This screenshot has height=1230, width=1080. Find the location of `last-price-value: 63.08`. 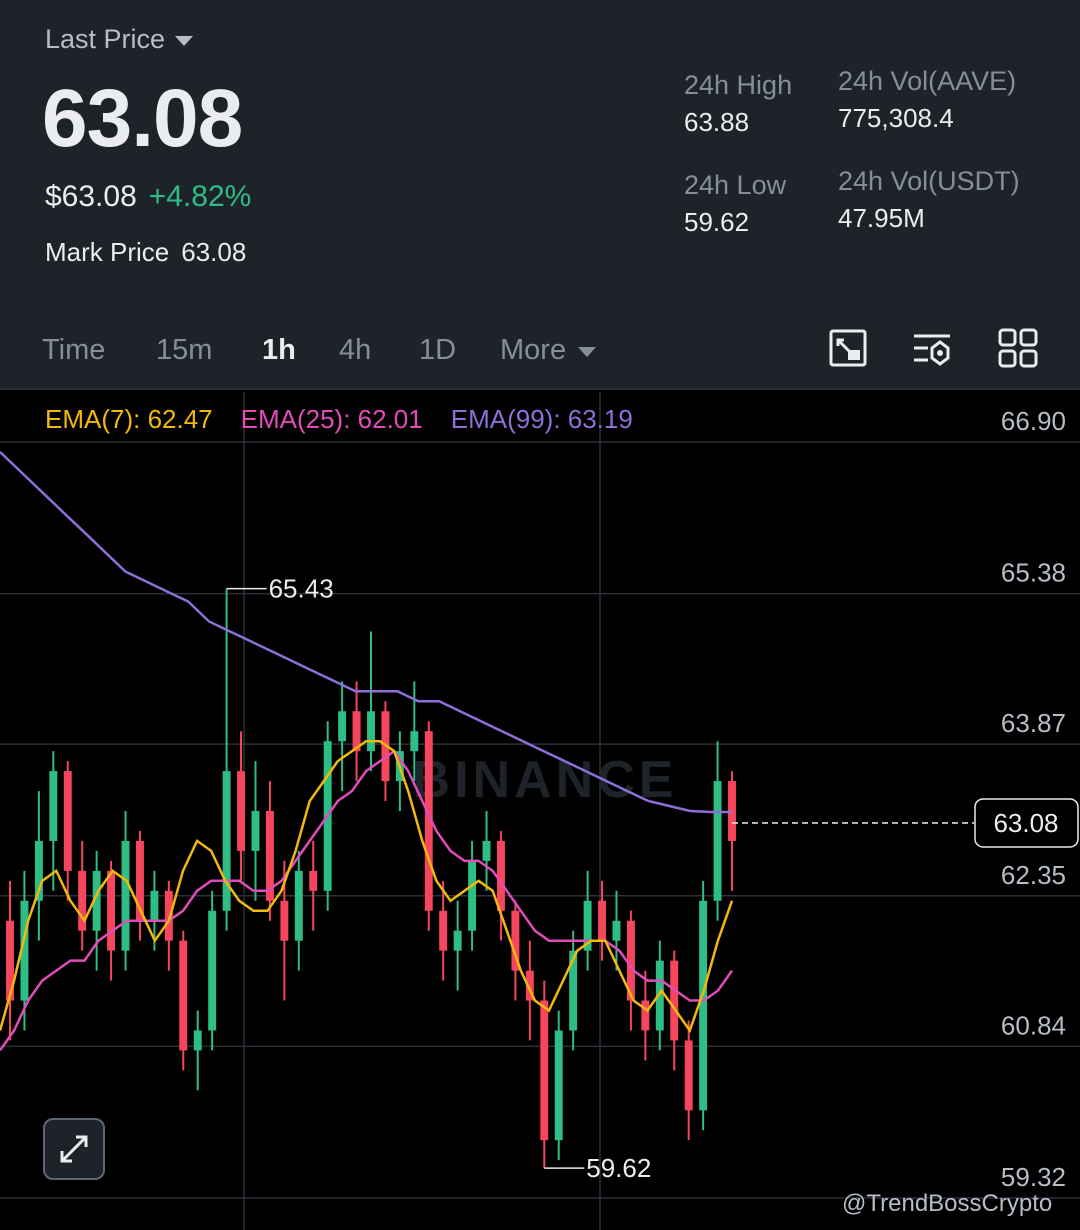

last-price-value: 63.08 is located at coordinates (142, 118).